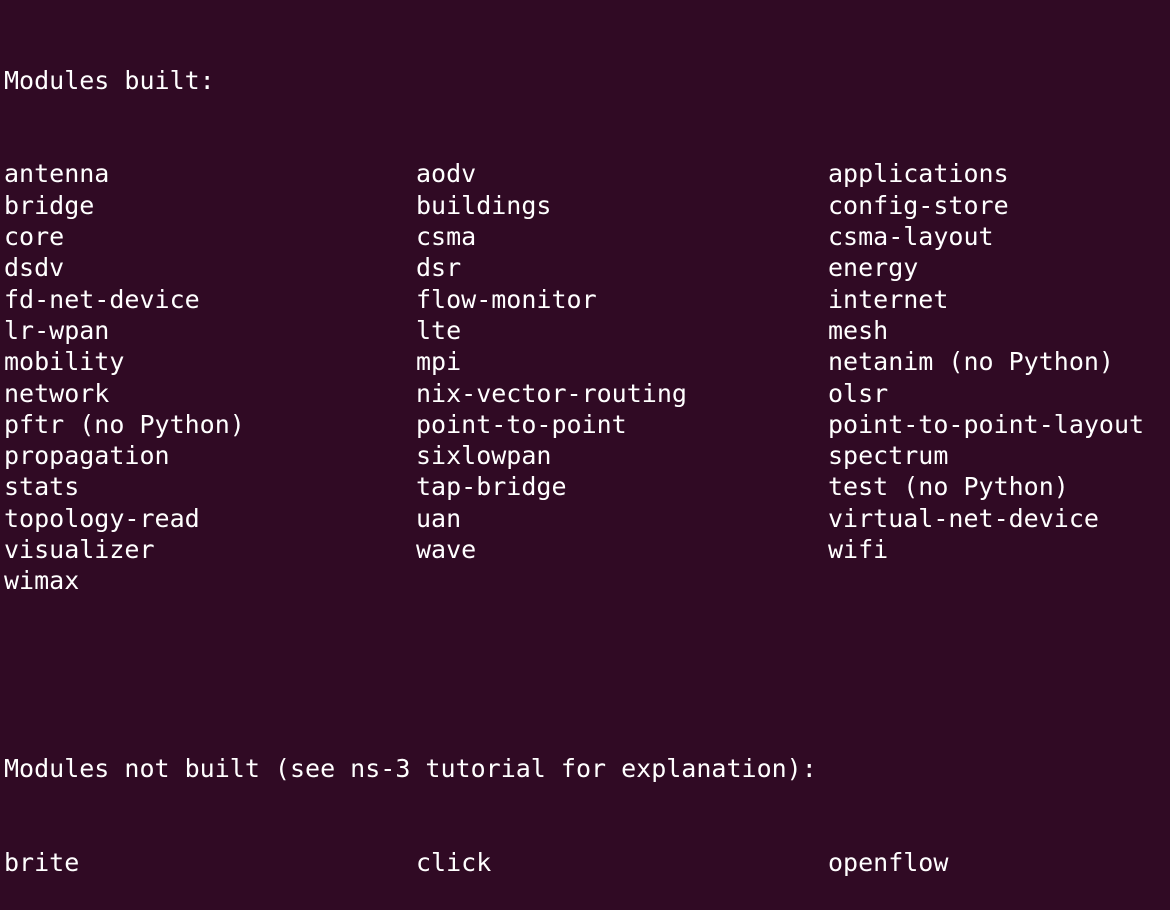  What do you see at coordinates (587, 455) in the screenshot?
I see `module-row: propagation sixlowpan spectrum` at bounding box center [587, 455].